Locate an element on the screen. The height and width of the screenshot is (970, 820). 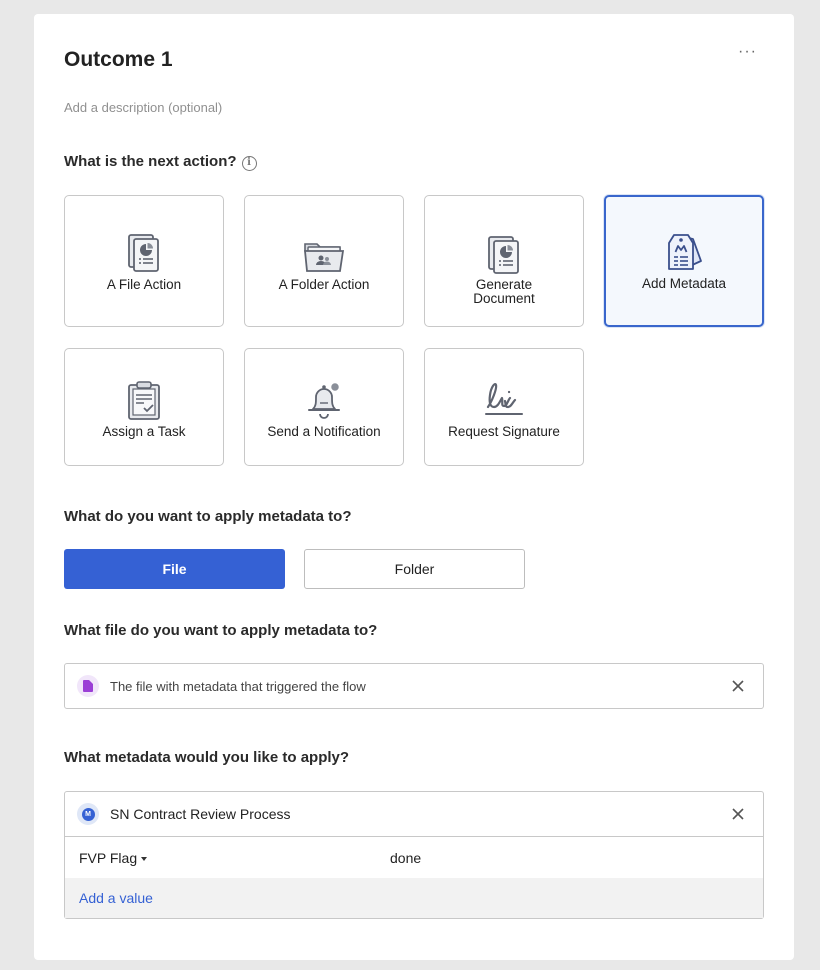
file-type-icon is located at coordinates (88, 686).